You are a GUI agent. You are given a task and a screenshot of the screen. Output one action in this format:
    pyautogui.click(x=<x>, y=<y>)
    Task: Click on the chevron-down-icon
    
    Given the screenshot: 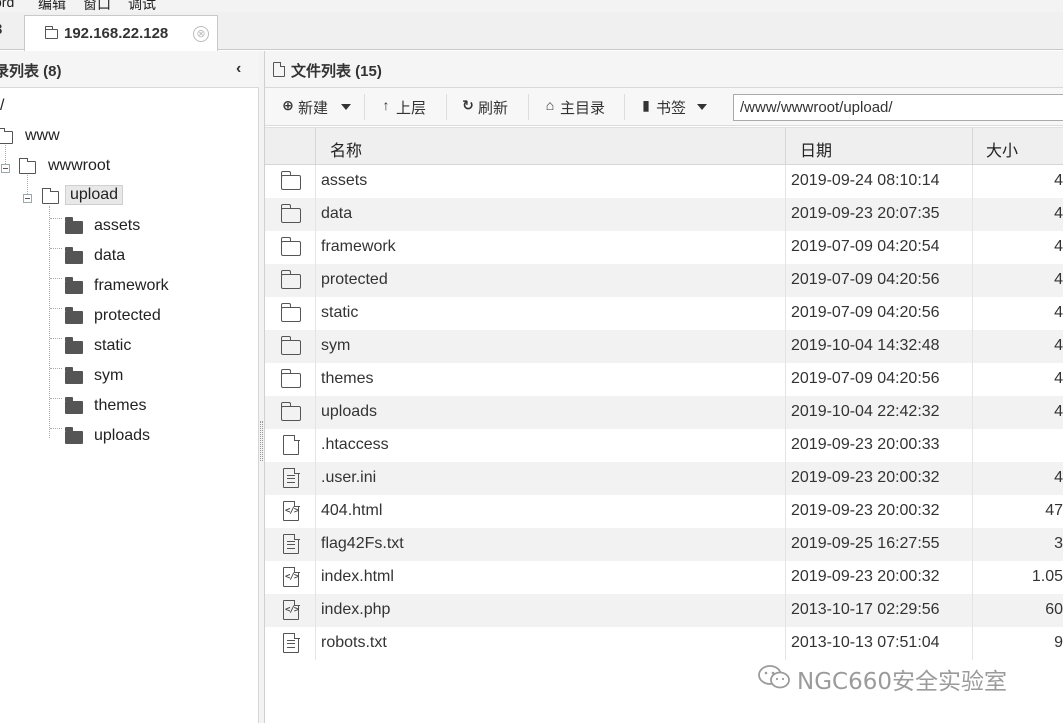 What is the action you would take?
    pyautogui.click(x=702, y=107)
    